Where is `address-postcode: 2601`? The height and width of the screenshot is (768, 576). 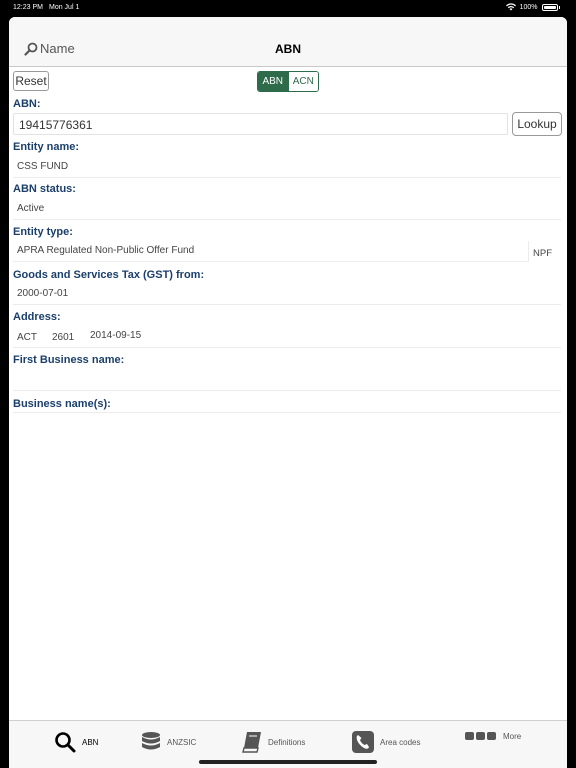 address-postcode: 2601 is located at coordinates (63, 337).